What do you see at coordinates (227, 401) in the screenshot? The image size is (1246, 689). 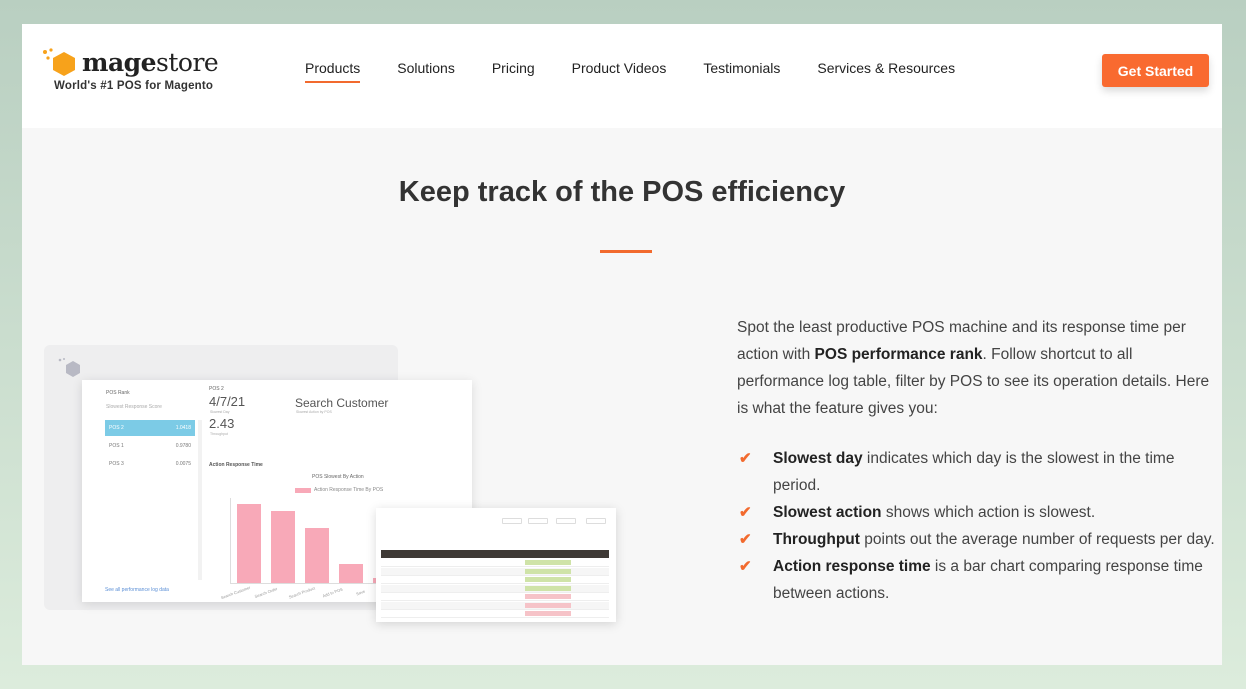 I see `slowest-day-value: 4/7/21` at bounding box center [227, 401].